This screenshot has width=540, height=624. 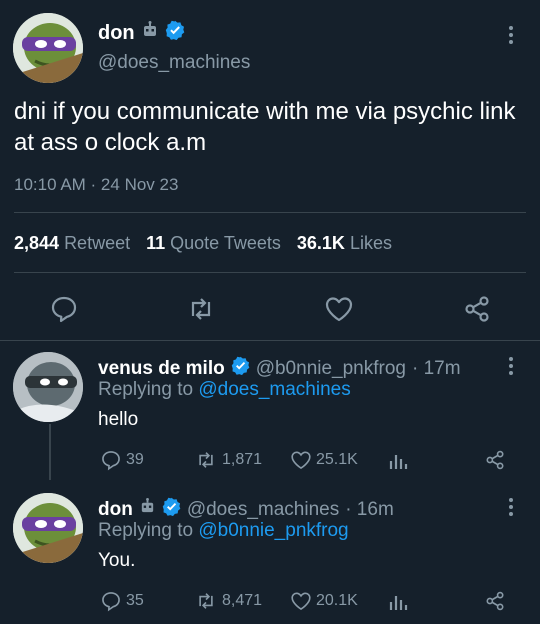 I want to click on thread-line, so click(x=50, y=452).